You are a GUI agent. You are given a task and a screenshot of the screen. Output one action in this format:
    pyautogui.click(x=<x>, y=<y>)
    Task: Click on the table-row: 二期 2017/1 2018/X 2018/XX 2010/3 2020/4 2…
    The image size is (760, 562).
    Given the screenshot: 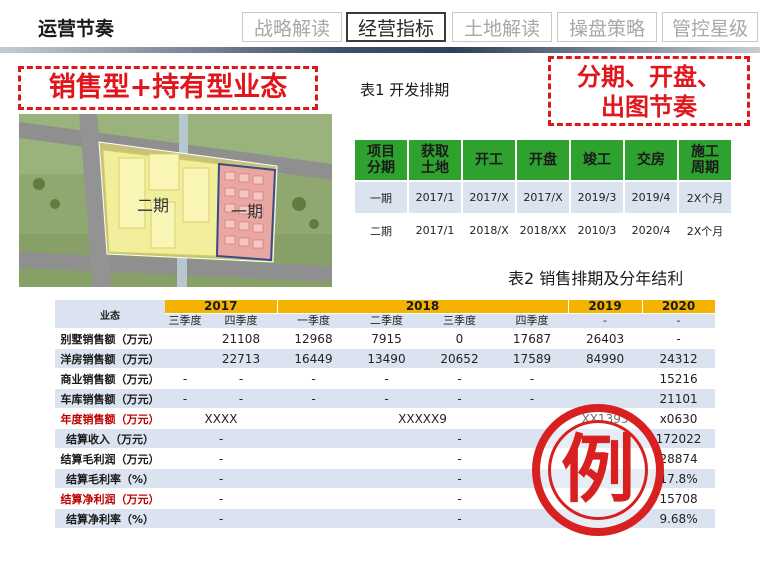 What is the action you would take?
    pyautogui.click(x=543, y=230)
    